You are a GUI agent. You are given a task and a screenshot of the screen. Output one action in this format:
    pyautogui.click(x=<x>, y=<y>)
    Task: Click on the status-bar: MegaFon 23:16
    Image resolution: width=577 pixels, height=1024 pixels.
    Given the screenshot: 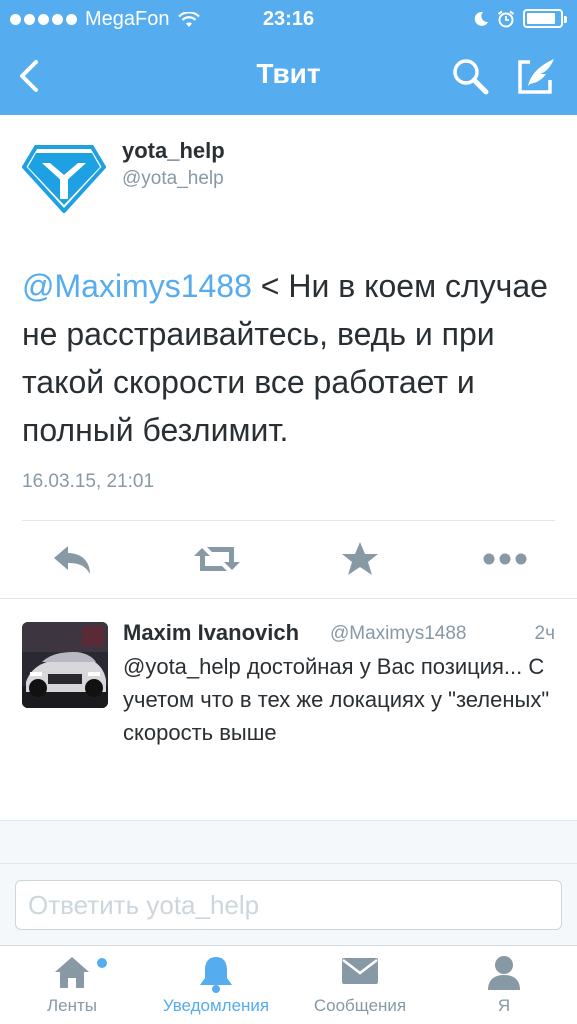 What is the action you would take?
    pyautogui.click(x=288, y=19)
    